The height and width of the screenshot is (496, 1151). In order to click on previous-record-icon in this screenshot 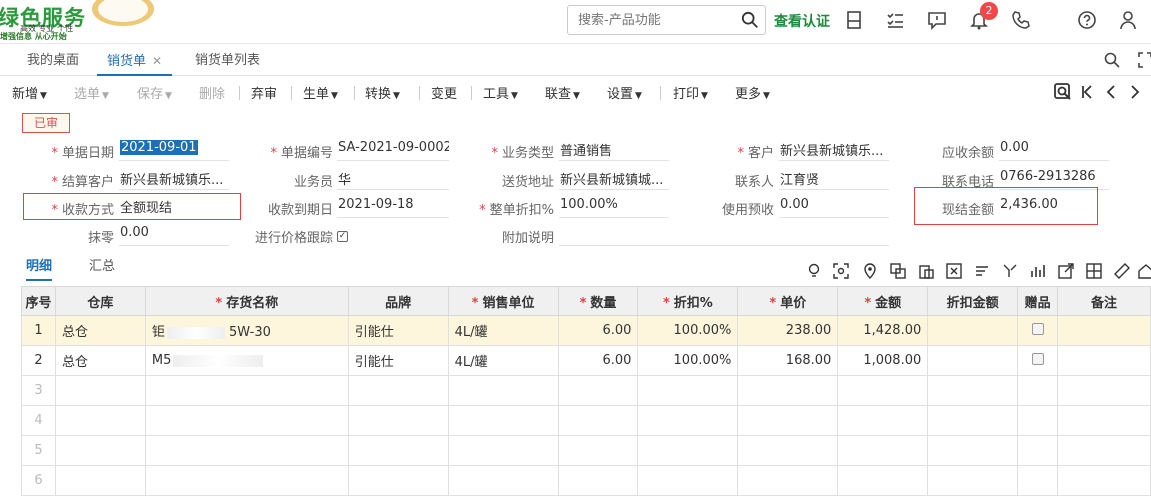, I will do `click(1111, 92)`.